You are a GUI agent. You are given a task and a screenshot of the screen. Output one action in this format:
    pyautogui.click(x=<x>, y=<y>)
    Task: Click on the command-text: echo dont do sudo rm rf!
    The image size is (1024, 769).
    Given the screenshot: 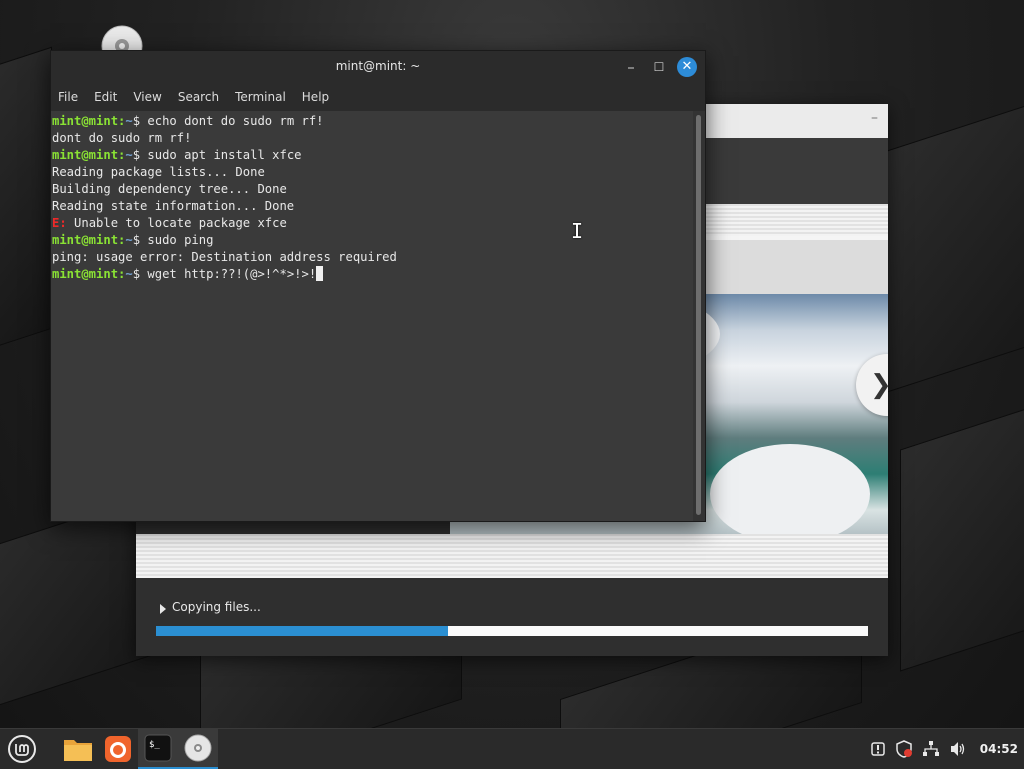 What is the action you would take?
    pyautogui.click(x=235, y=121)
    